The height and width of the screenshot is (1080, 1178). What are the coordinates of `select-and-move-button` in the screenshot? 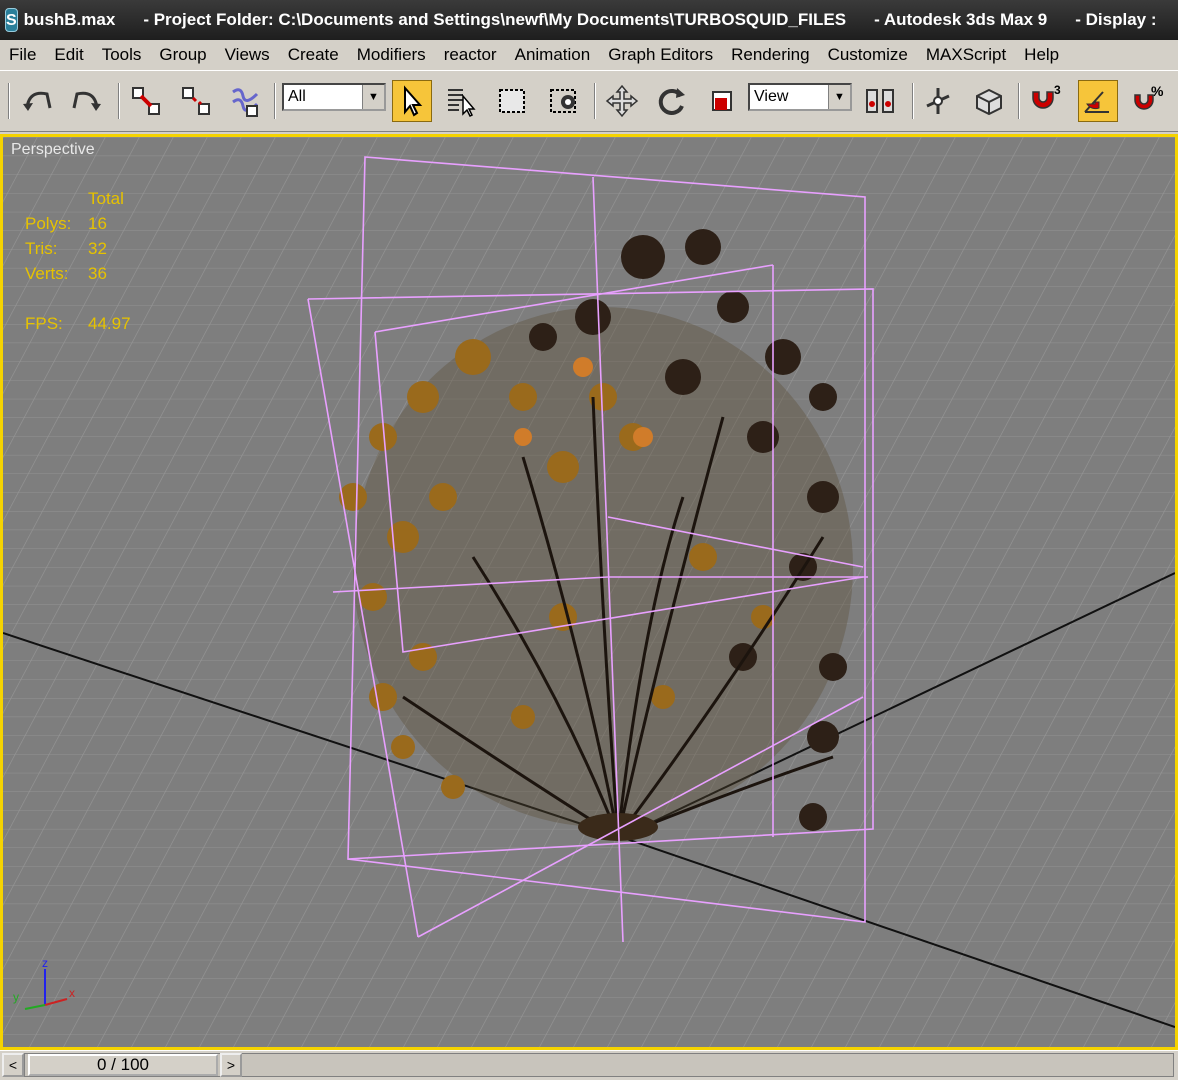 It's located at (622, 101).